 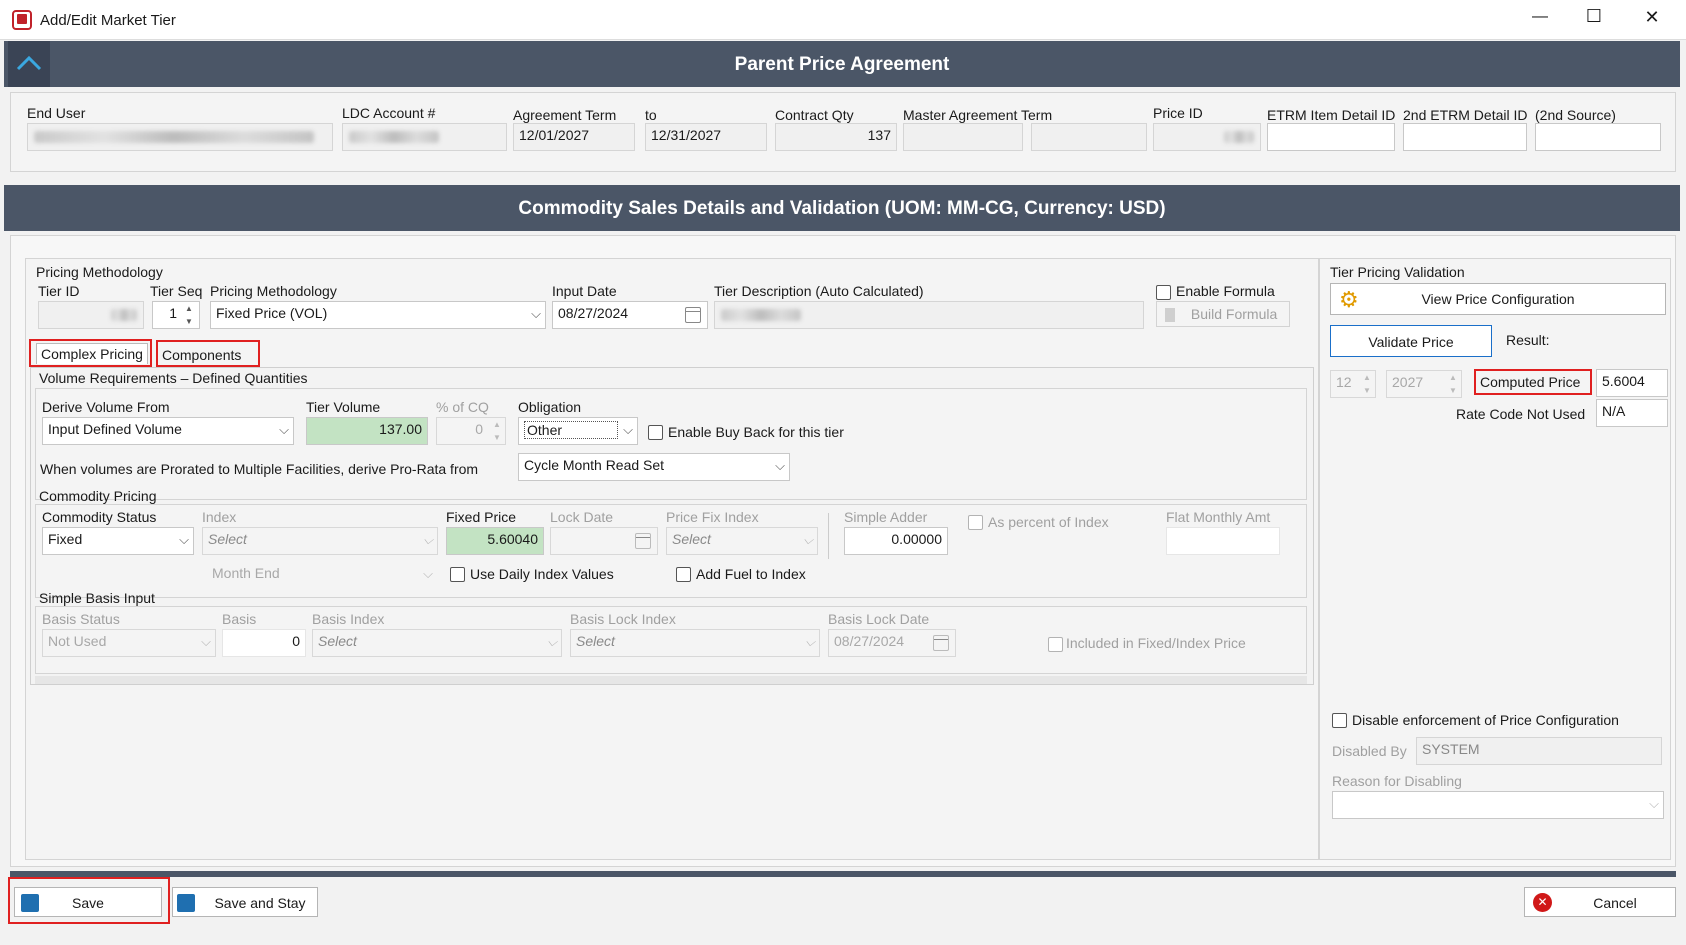 I want to click on cancel-label: Cancel, so click(x=1615, y=903).